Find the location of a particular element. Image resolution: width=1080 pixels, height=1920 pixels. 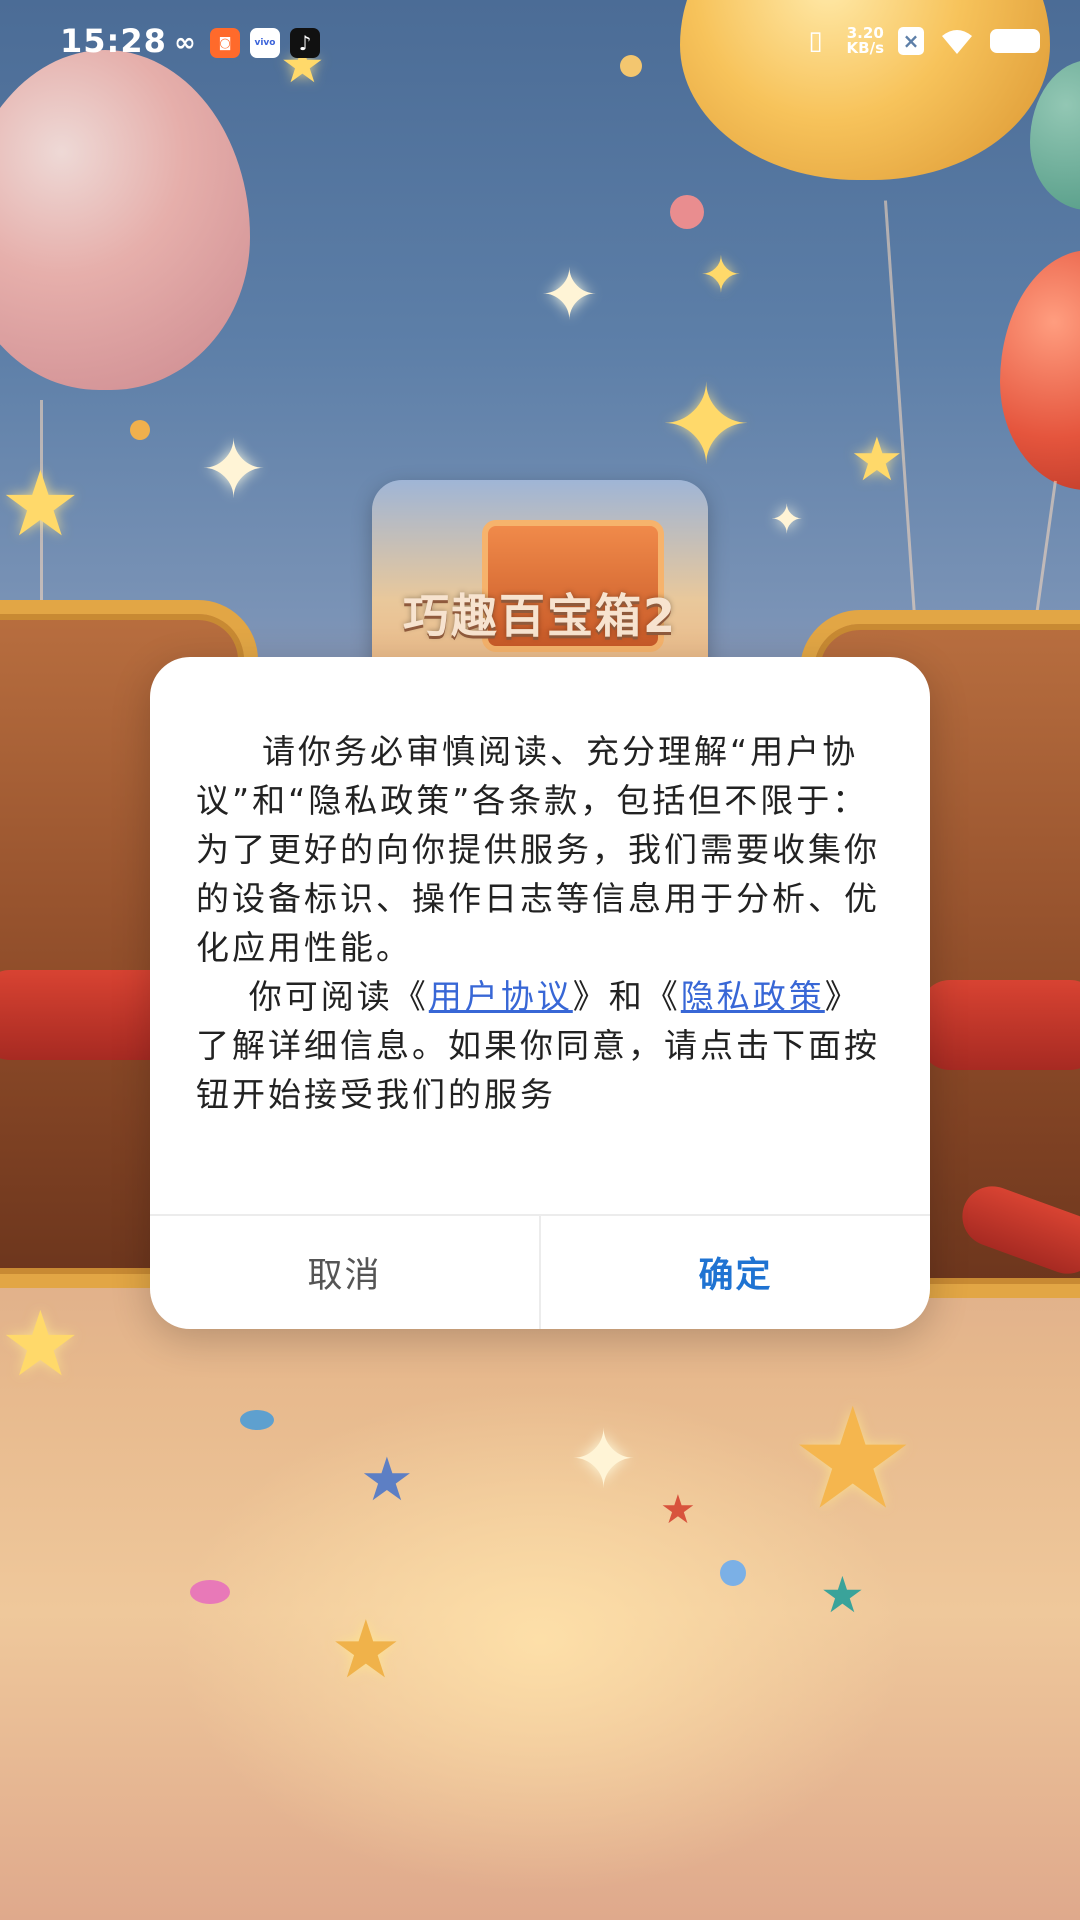

no-sim-icon: × is located at coordinates (911, 41).